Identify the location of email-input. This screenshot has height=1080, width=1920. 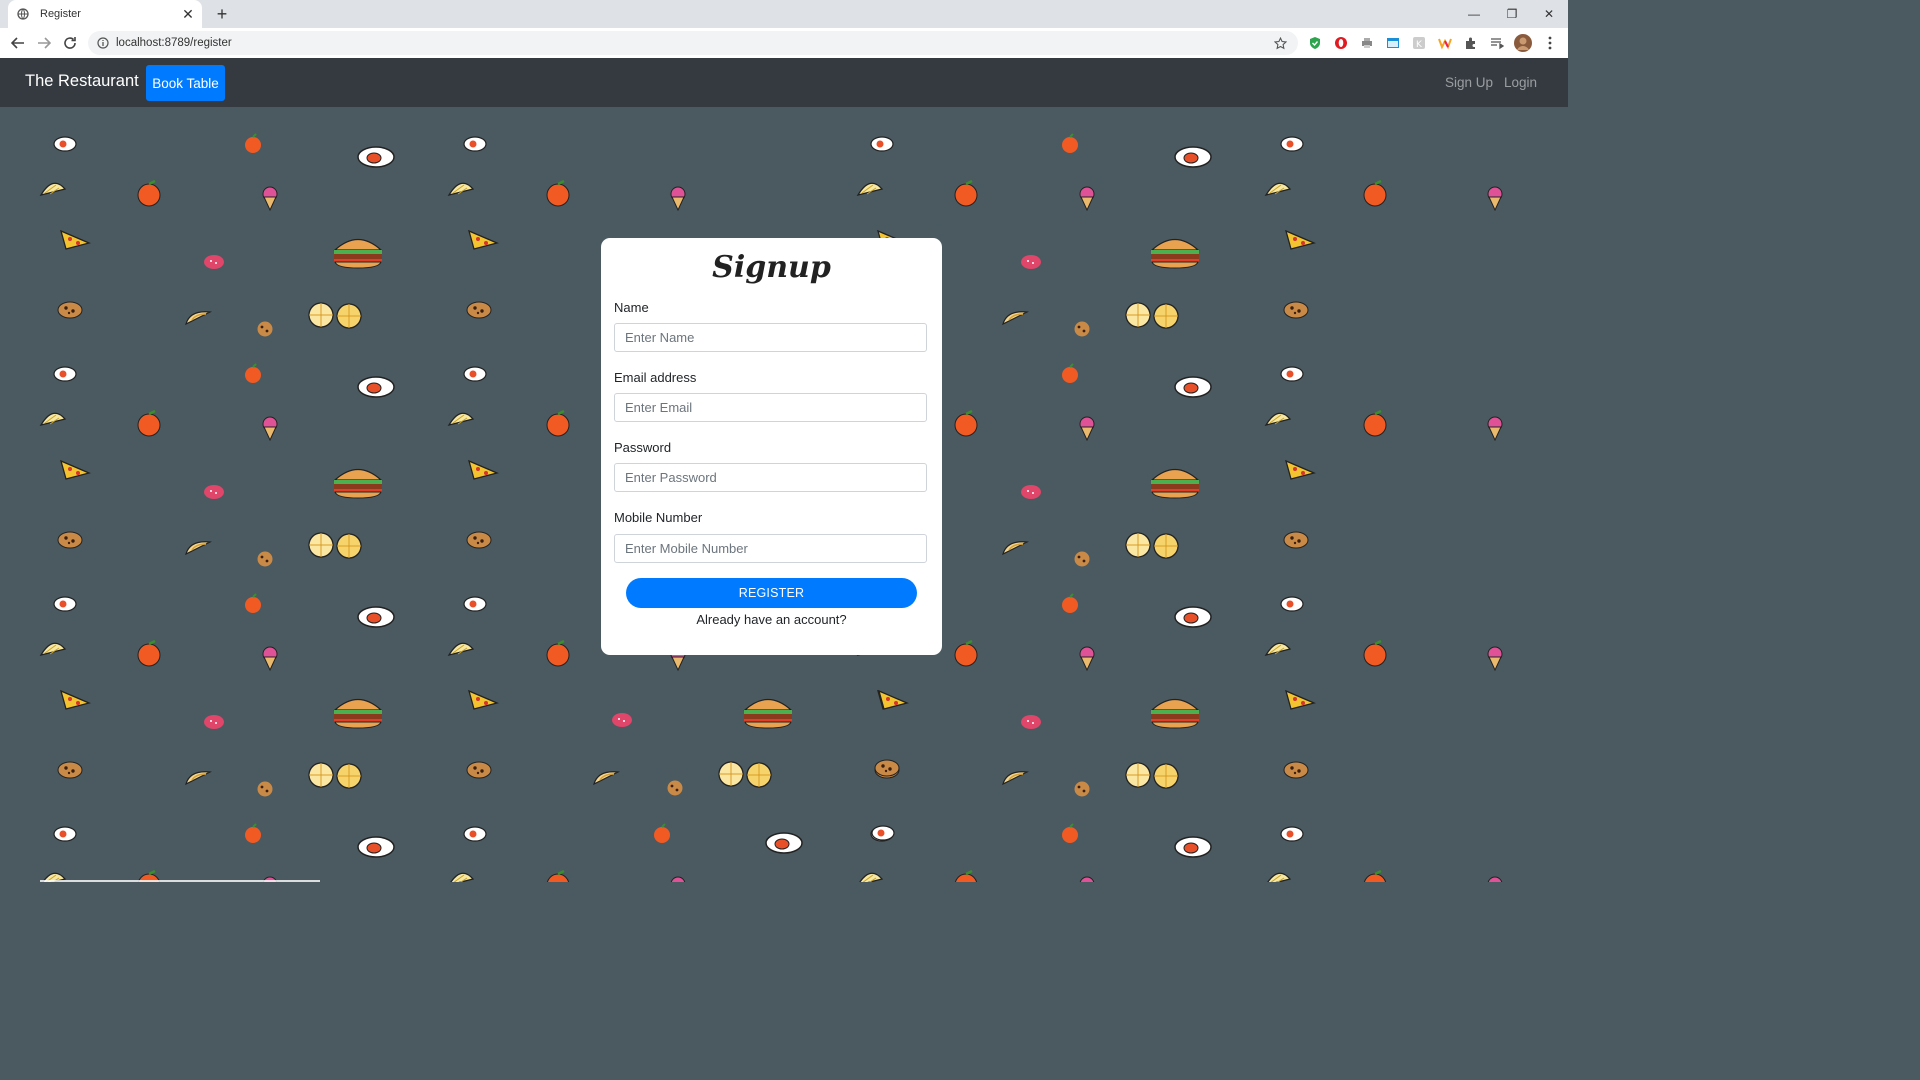
(770, 407).